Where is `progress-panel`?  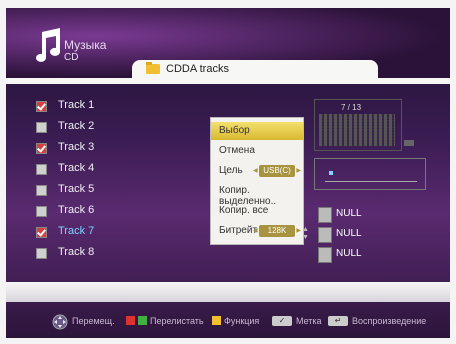
progress-panel is located at coordinates (370, 174).